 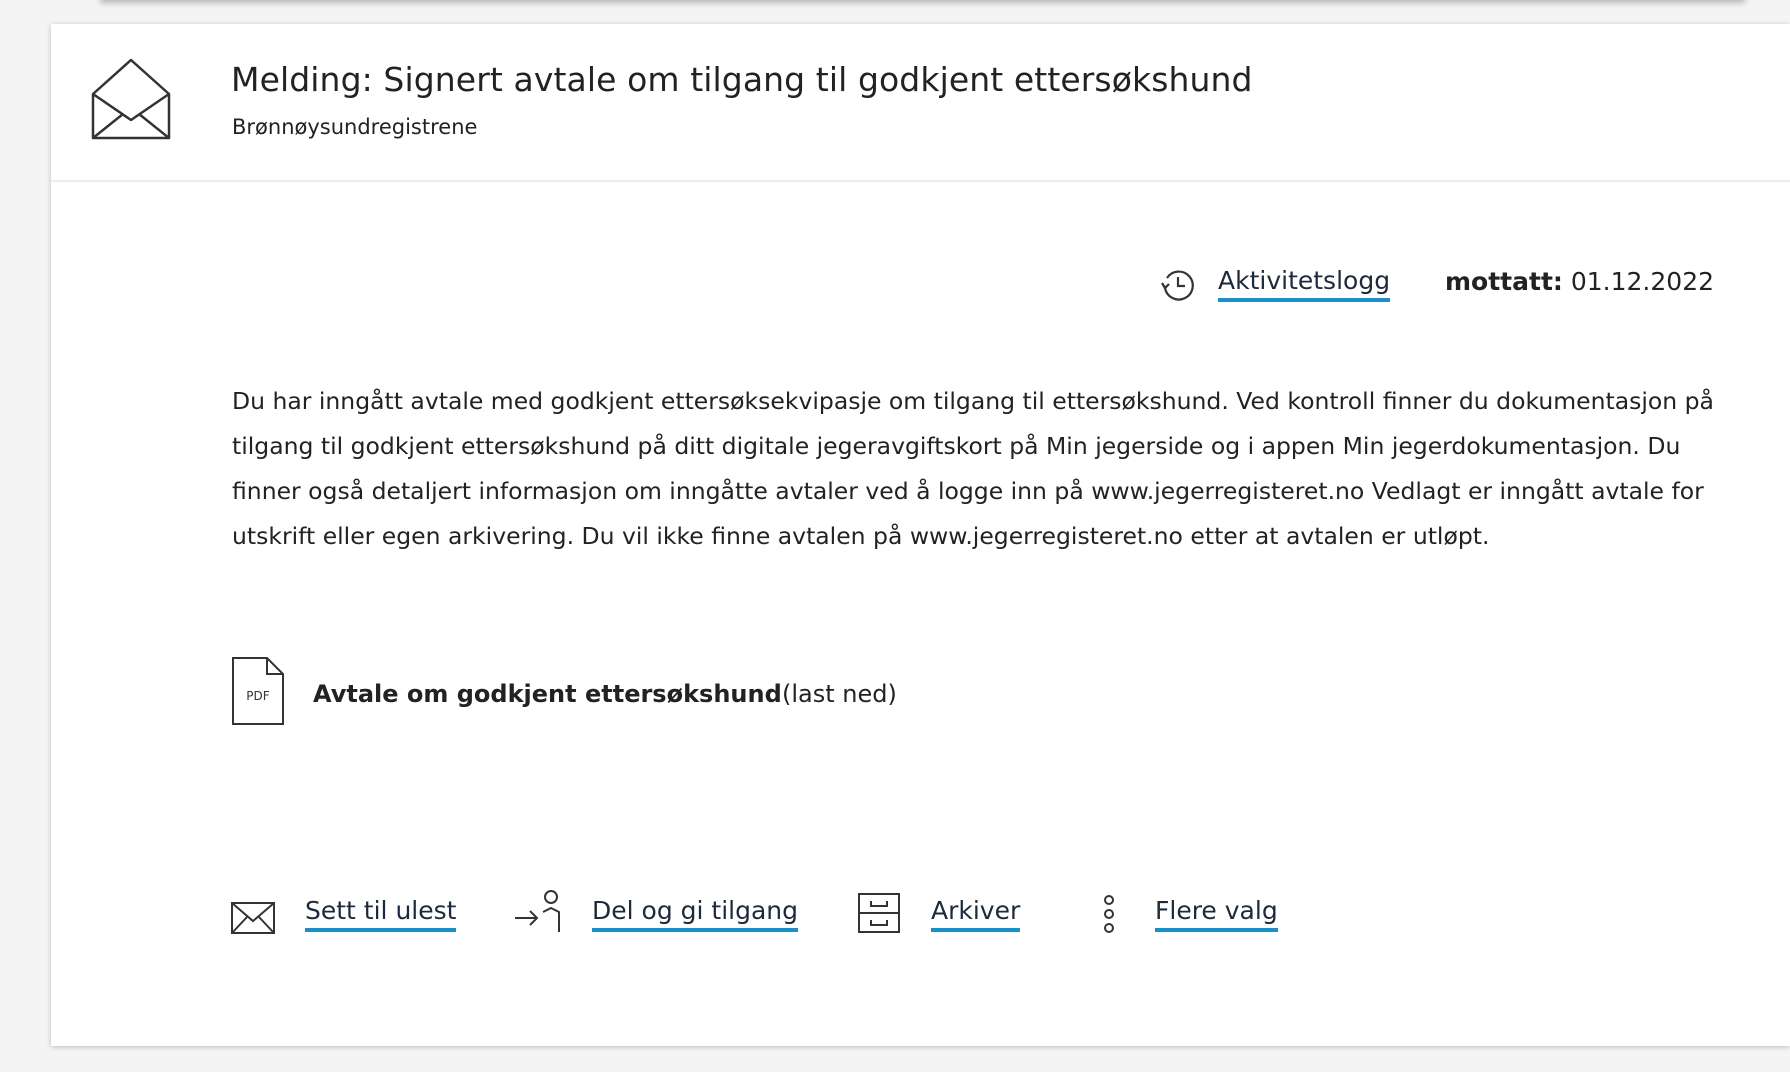 What do you see at coordinates (879, 913) in the screenshot?
I see `archive-icon` at bounding box center [879, 913].